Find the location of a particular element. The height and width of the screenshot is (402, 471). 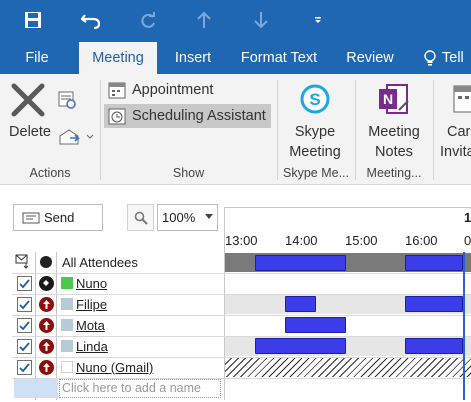

zoom-select: 100% is located at coordinates (187, 217).